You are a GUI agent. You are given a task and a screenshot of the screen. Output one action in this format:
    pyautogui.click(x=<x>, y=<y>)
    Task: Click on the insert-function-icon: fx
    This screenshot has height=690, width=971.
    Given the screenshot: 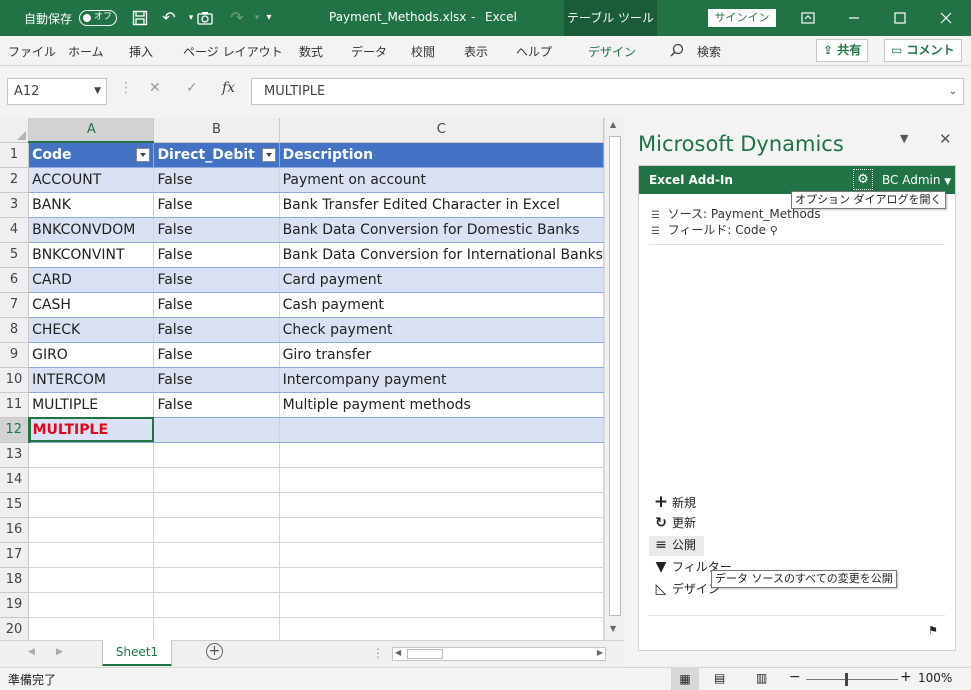 What is the action you would take?
    pyautogui.click(x=228, y=88)
    